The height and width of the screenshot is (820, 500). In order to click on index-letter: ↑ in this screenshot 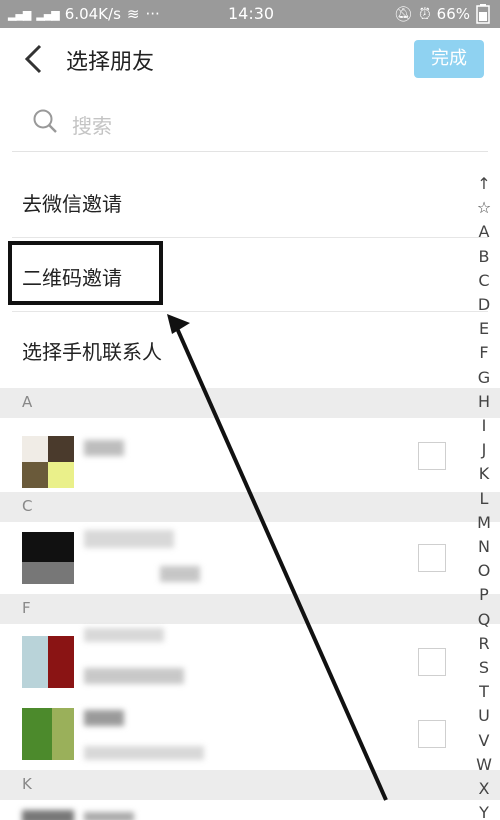, I will do `click(484, 184)`.